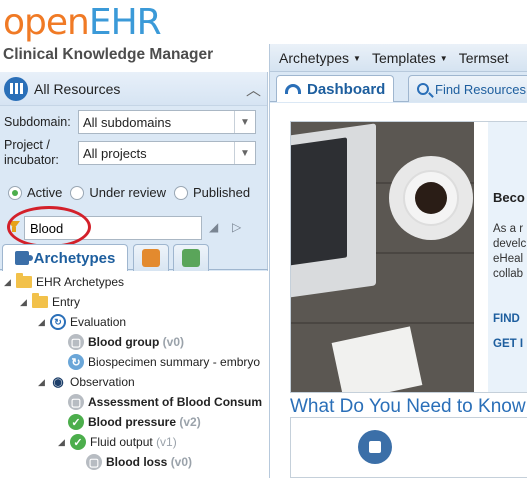 This screenshot has height=478, width=527. What do you see at coordinates (98, 322) in the screenshot?
I see `tree-node-label: Evaluation` at bounding box center [98, 322].